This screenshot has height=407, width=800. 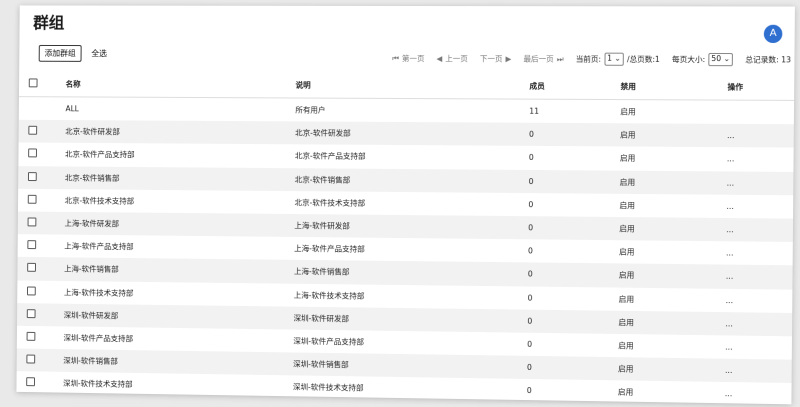 What do you see at coordinates (409, 389) in the screenshot?
I see `group-desc: 深圳-软件技术支持部` at bounding box center [409, 389].